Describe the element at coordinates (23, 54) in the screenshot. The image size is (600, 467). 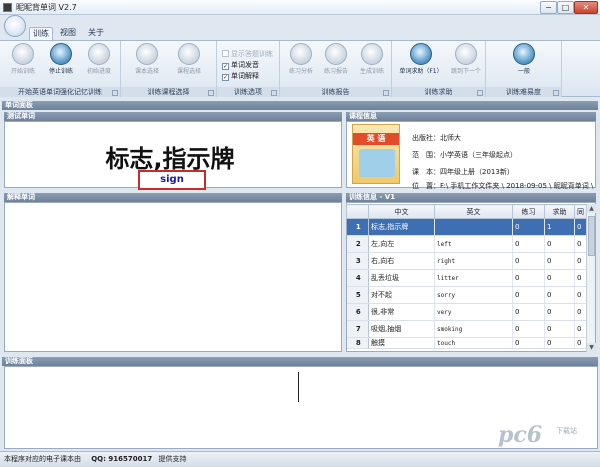
I see `play-icon` at that location.